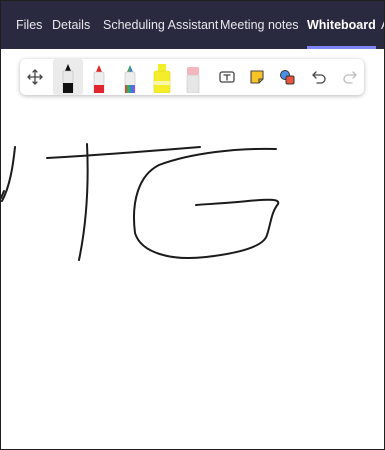 The image size is (385, 450). I want to click on whiteboard-toolbar, so click(192, 77).